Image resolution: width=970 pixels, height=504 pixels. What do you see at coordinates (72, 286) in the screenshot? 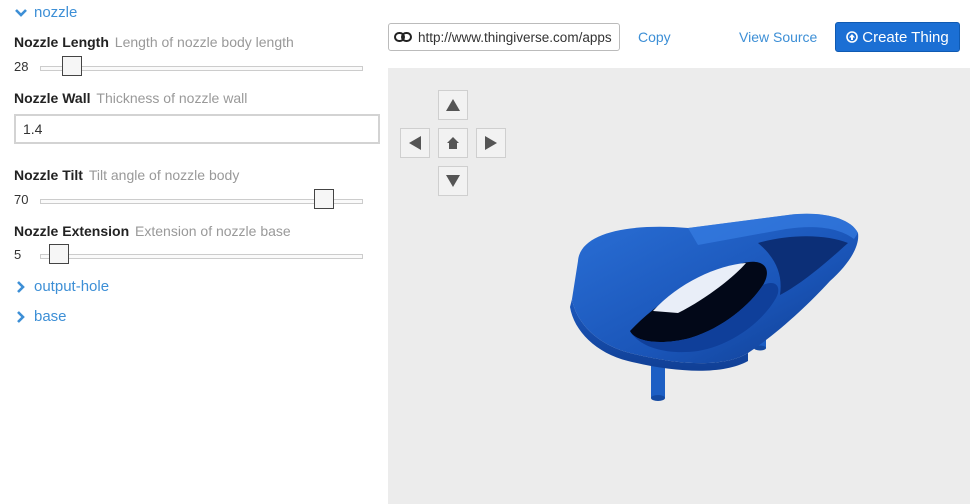
I see `section-output-hole-label: output-hole` at bounding box center [72, 286].